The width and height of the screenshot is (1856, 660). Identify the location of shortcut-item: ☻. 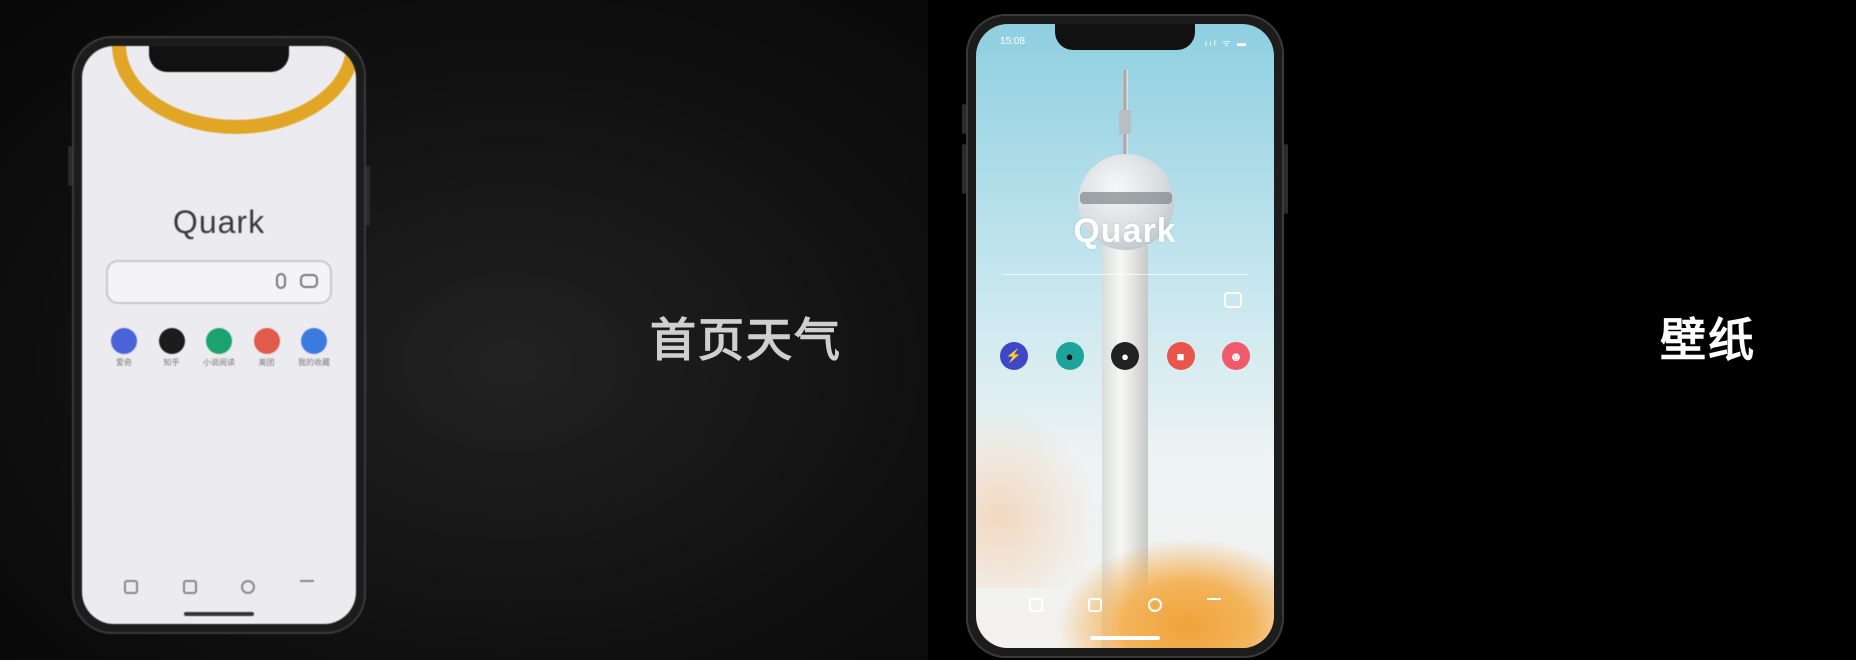
(1236, 356).